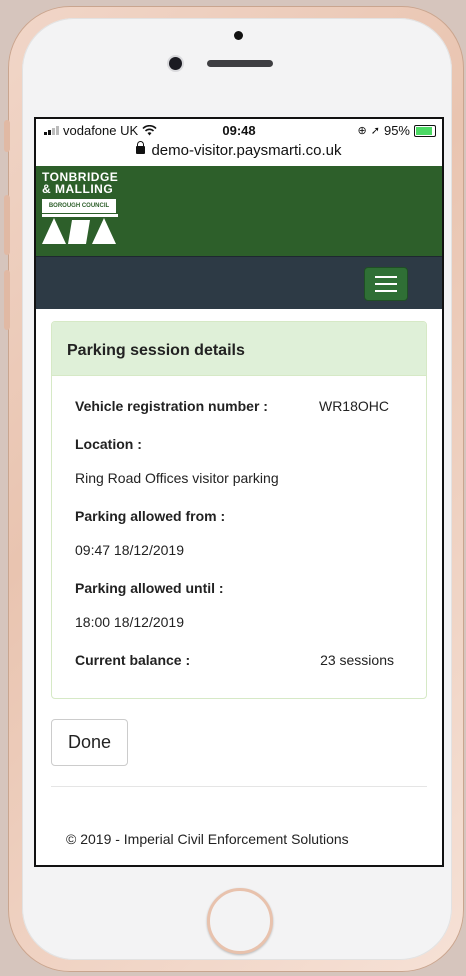  Describe the element at coordinates (239, 129) in the screenshot. I see `status-bar: vodafone UK 09:48 ⊕ ➚ 95%` at that location.